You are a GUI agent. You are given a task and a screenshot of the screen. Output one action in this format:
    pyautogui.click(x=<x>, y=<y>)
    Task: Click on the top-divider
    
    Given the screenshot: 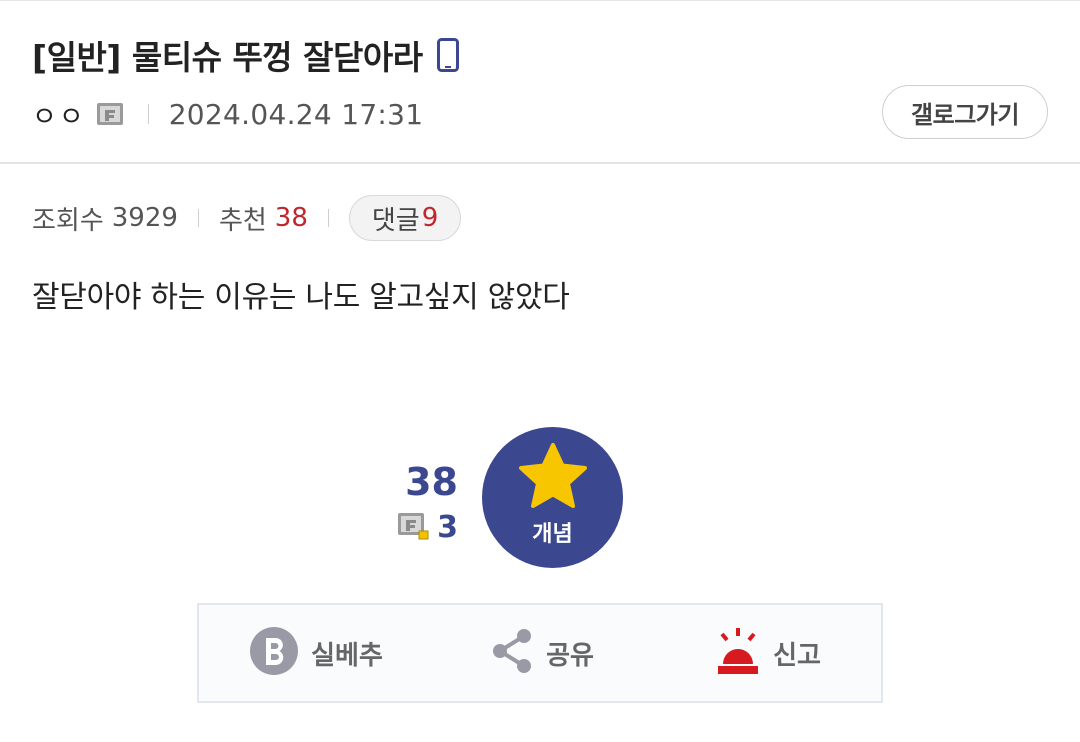 What is the action you would take?
    pyautogui.click(x=540, y=0)
    